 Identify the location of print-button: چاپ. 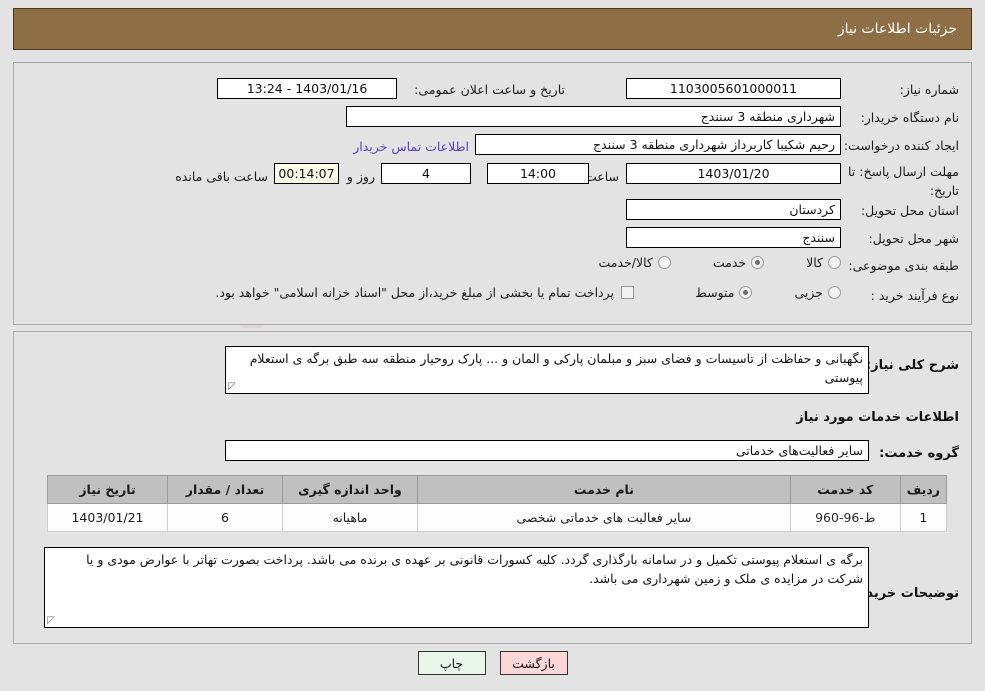
(451, 663).